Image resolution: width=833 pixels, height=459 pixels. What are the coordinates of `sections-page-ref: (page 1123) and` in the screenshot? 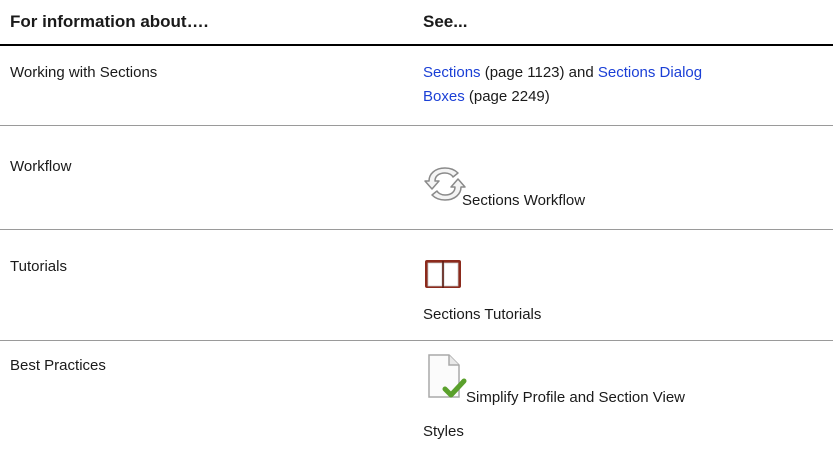 It's located at (539, 72).